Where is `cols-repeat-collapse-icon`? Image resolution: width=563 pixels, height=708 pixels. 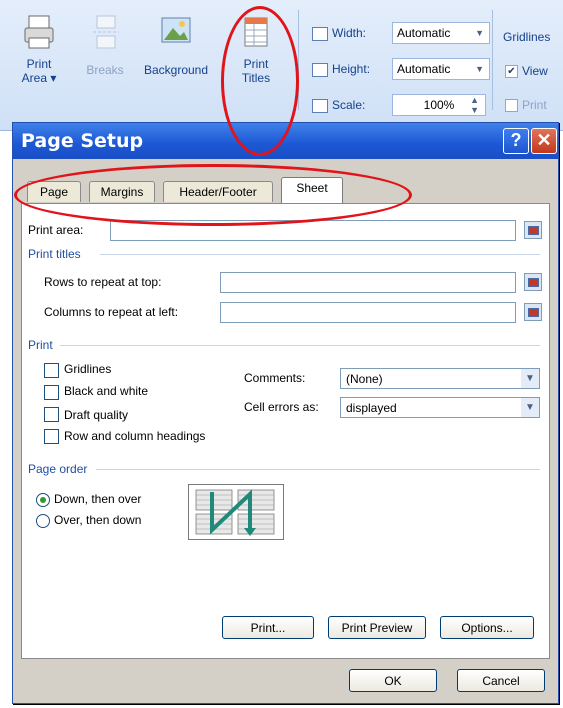 cols-repeat-collapse-icon is located at coordinates (533, 312).